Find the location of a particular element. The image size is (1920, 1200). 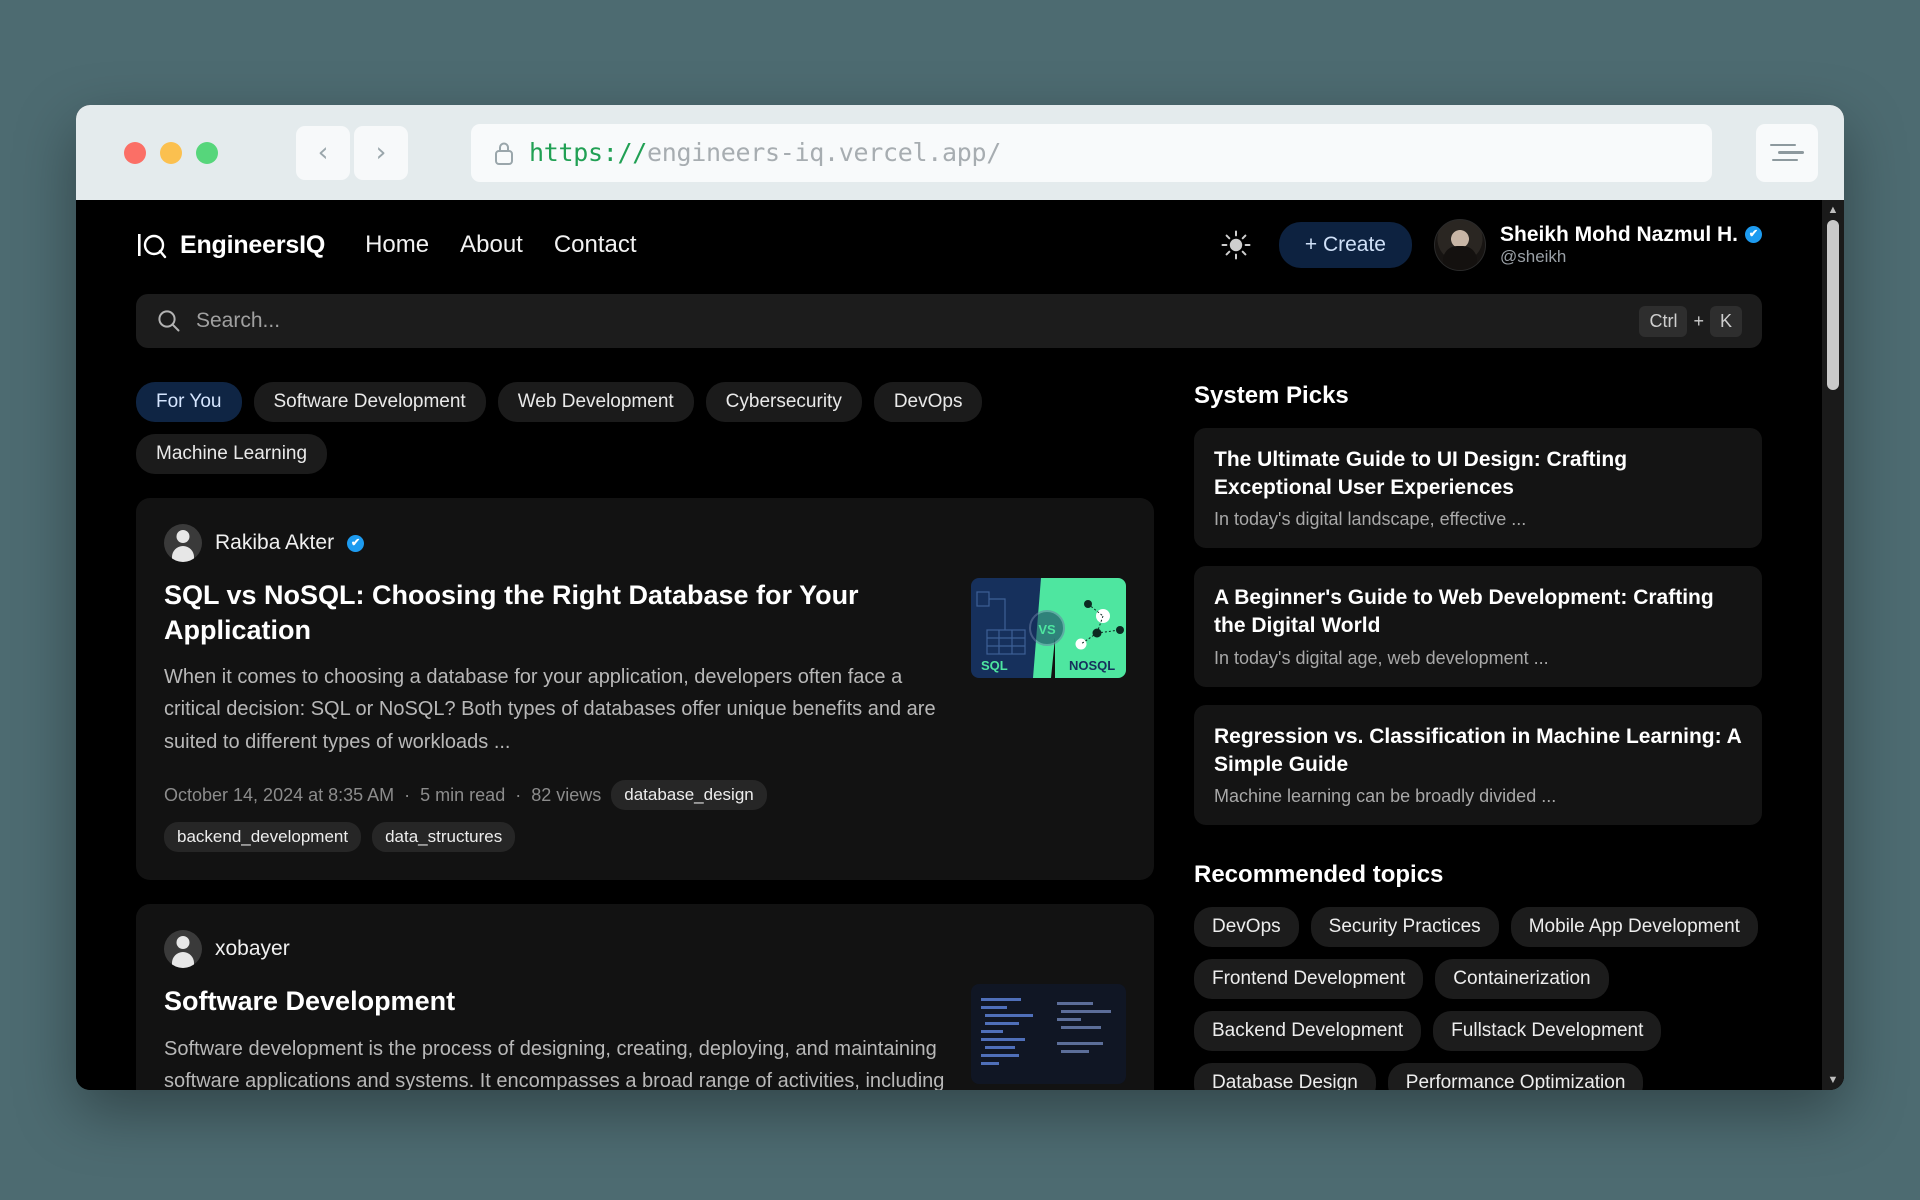

system-picks-title: System Picks is located at coordinates (1271, 395).